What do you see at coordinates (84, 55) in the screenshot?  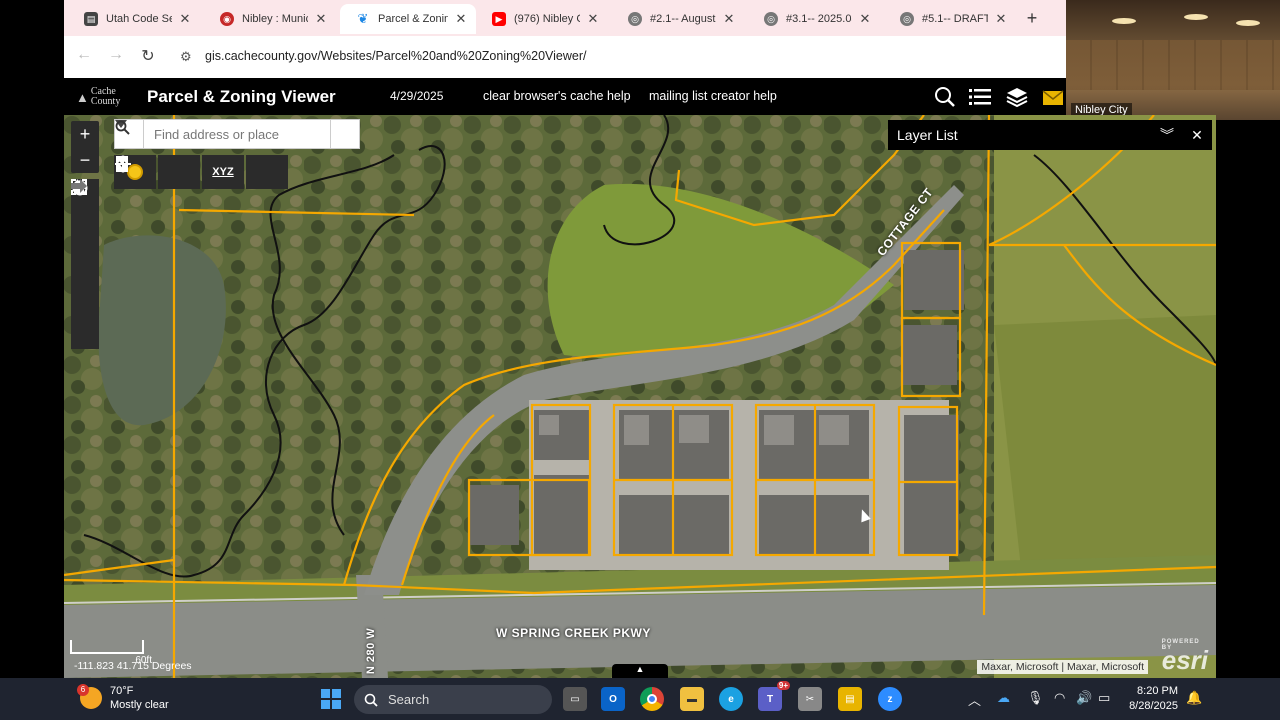 I see `back-icon: ←` at bounding box center [84, 55].